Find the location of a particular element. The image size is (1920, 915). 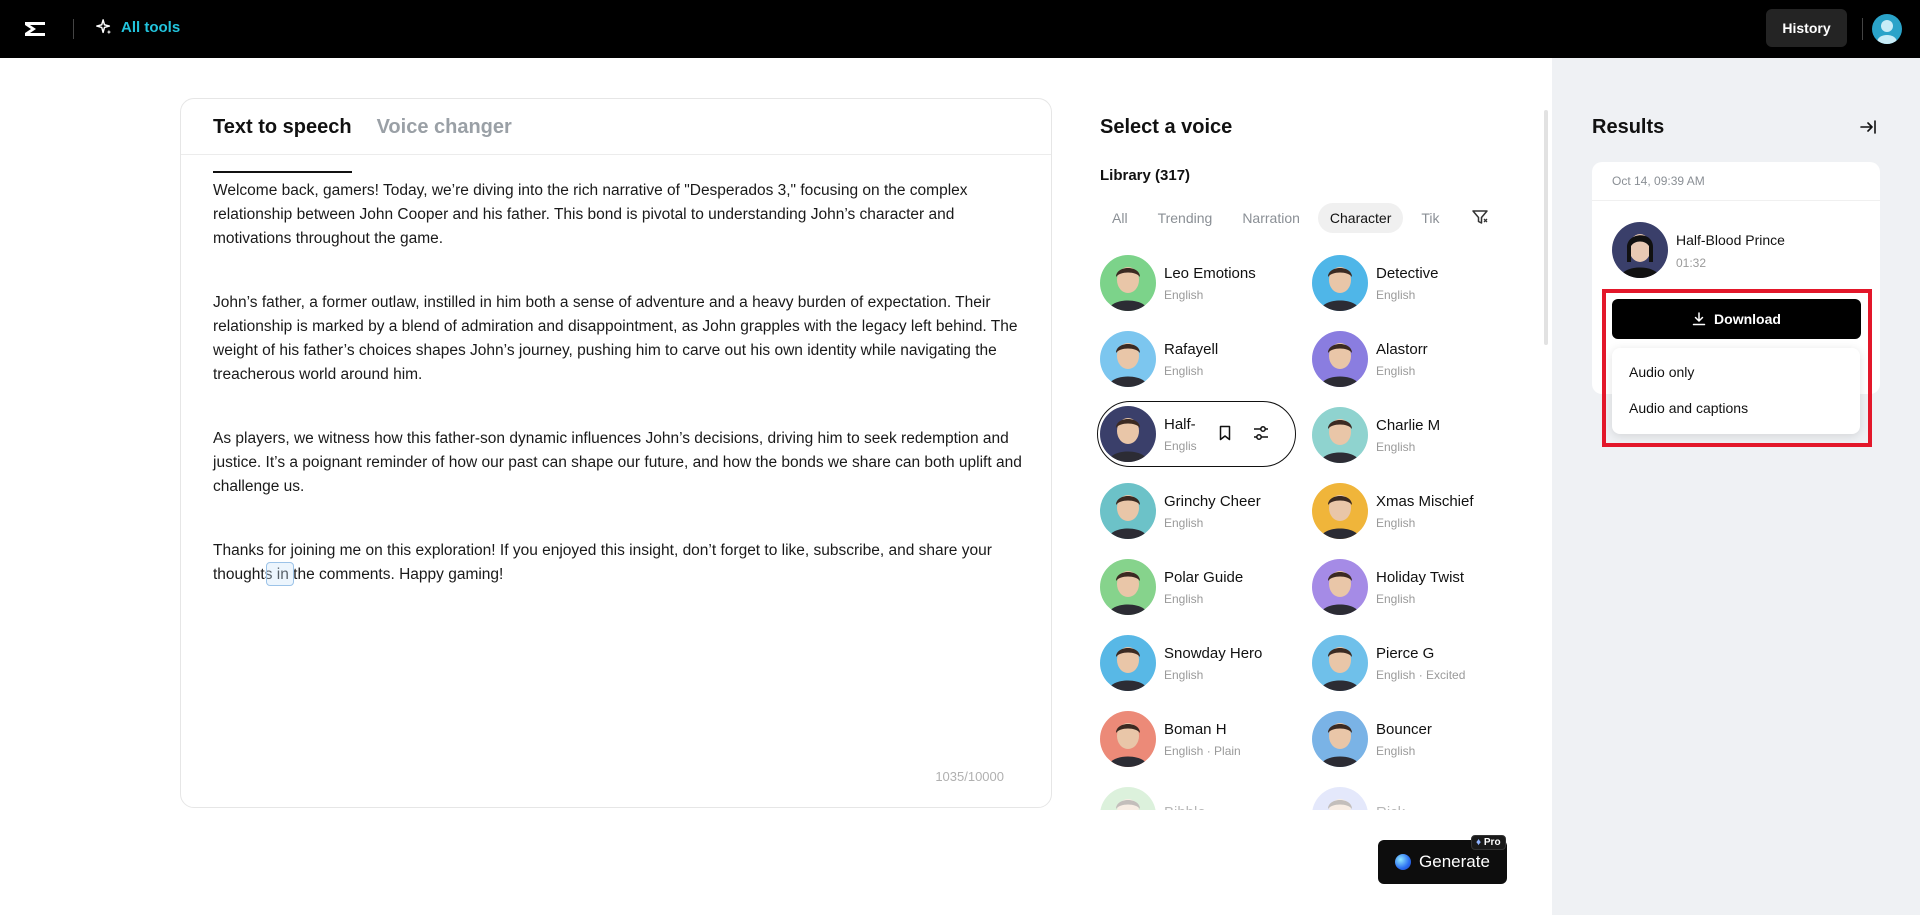

history-button: History is located at coordinates (1806, 28).